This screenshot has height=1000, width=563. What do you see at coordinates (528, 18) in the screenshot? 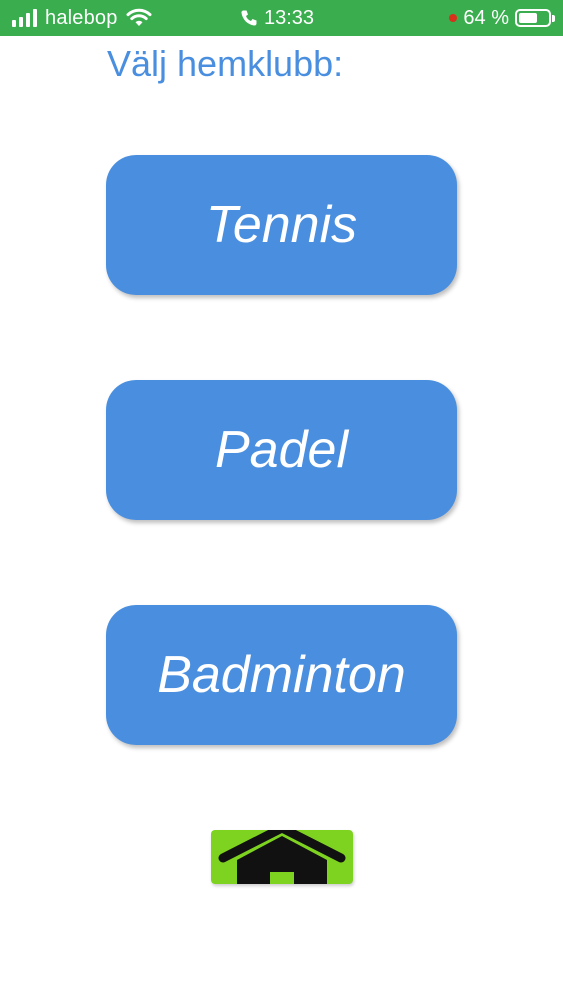
I see `battery-fill` at bounding box center [528, 18].